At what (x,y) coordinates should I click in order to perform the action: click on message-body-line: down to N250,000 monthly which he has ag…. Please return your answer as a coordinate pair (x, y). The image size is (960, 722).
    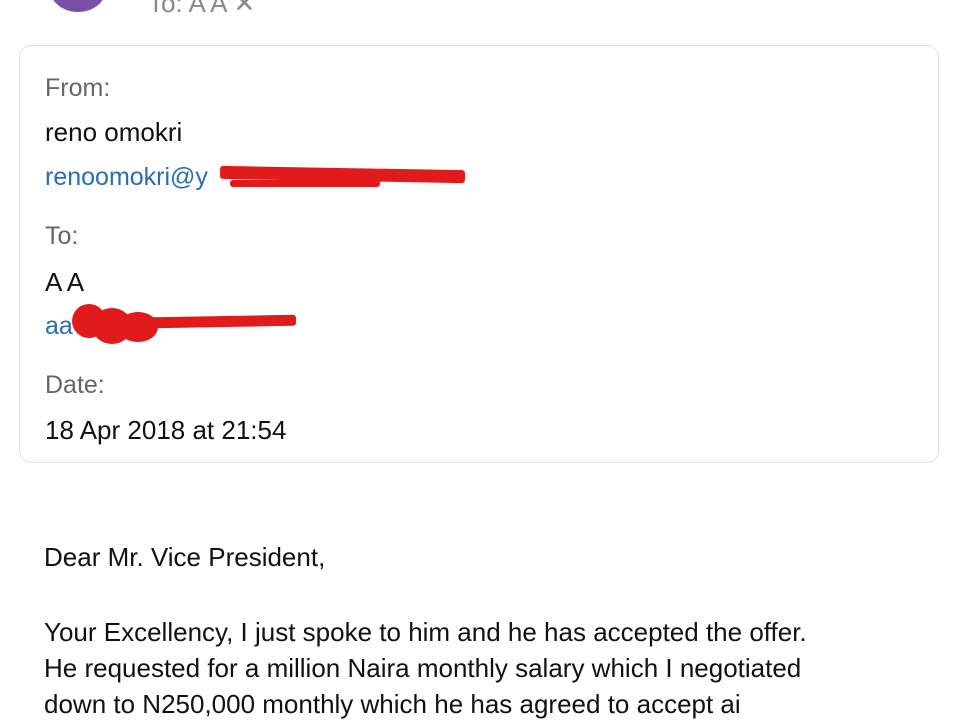
    Looking at the image, I should click on (392, 704).